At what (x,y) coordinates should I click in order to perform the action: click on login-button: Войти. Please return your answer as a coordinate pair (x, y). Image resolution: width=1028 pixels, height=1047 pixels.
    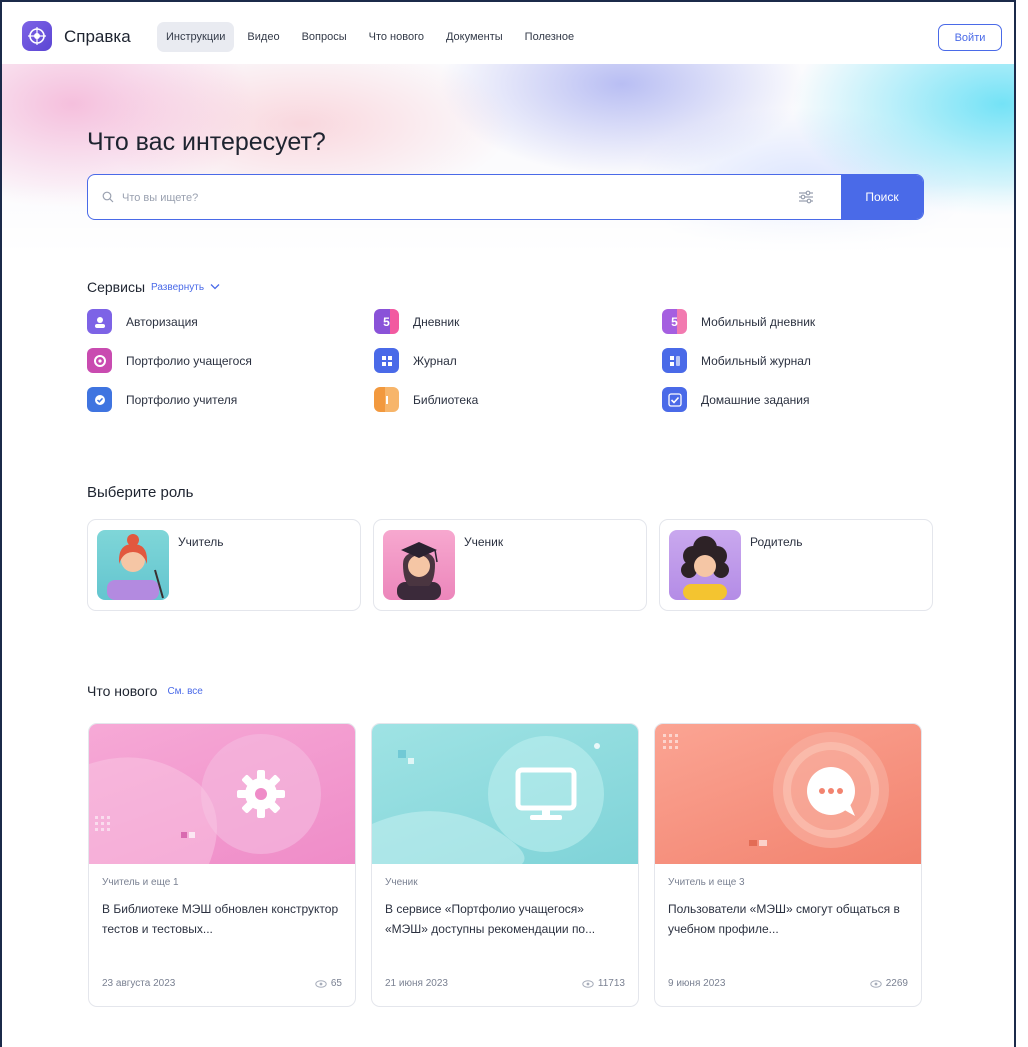
    Looking at the image, I should click on (970, 37).